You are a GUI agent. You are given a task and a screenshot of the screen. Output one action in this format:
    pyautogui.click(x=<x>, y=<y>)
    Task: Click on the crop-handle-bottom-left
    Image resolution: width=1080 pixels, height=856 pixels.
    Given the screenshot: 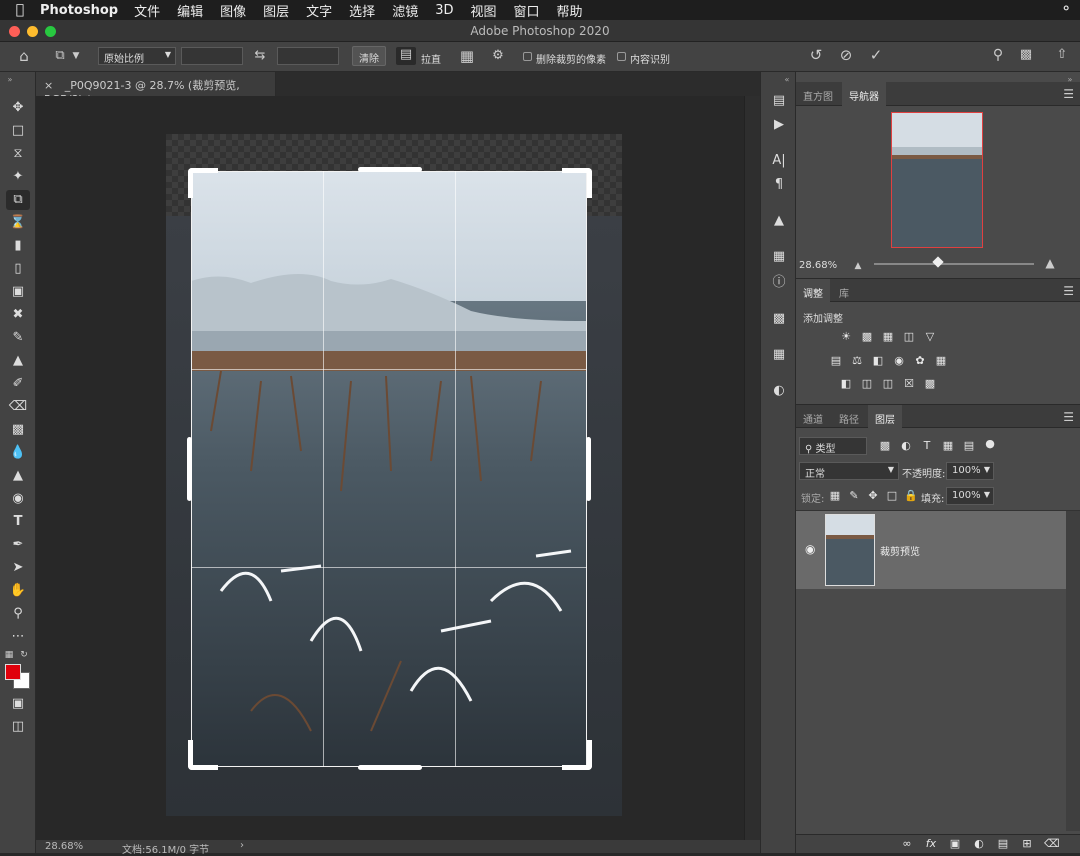 What is the action you would take?
    pyautogui.click(x=203, y=755)
    